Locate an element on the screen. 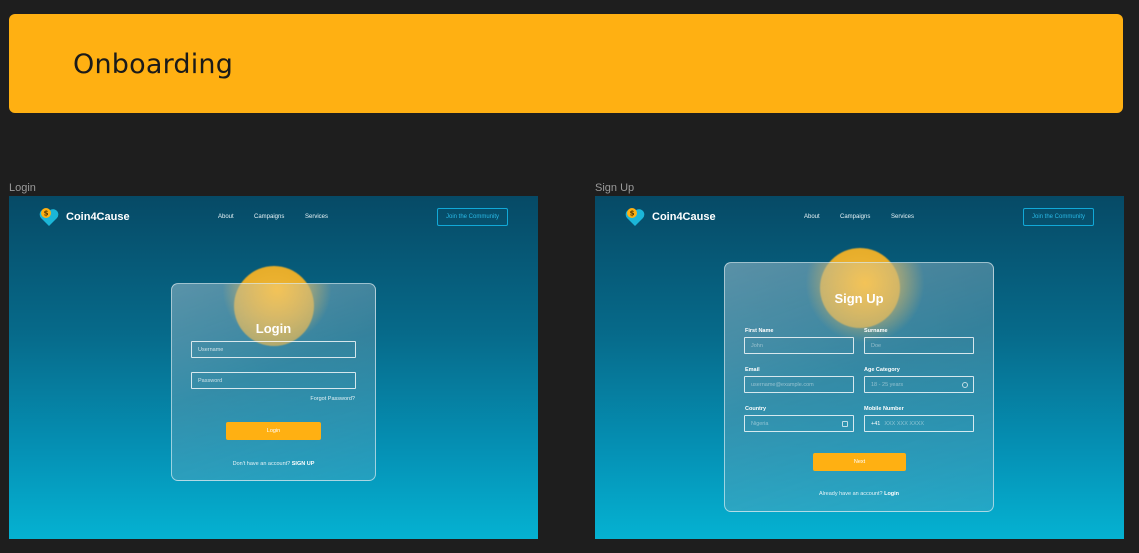 Image resolution: width=1139 pixels, height=553 pixels. mobile-placeholder: XXX XXX XXXX is located at coordinates (904, 423).